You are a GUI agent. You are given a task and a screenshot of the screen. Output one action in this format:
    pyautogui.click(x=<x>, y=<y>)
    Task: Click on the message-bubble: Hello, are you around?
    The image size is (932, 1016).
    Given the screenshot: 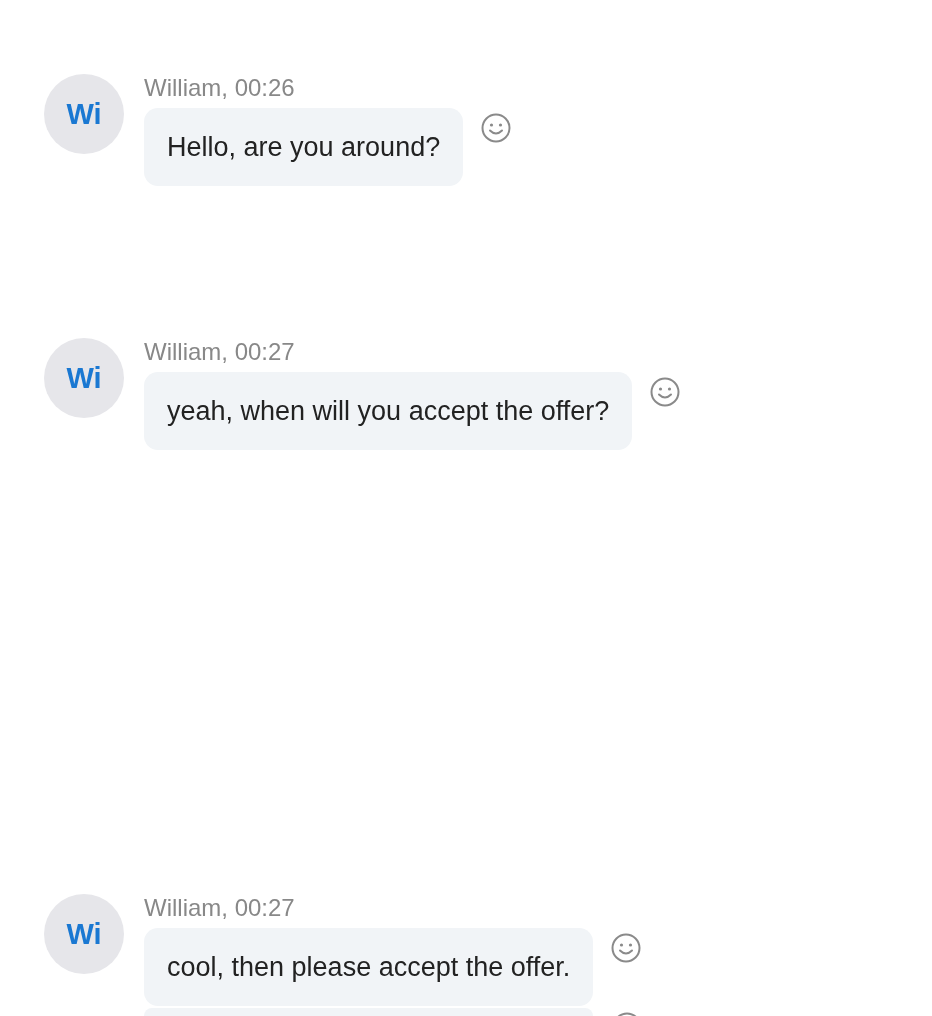 What is the action you would take?
    pyautogui.click(x=304, y=147)
    